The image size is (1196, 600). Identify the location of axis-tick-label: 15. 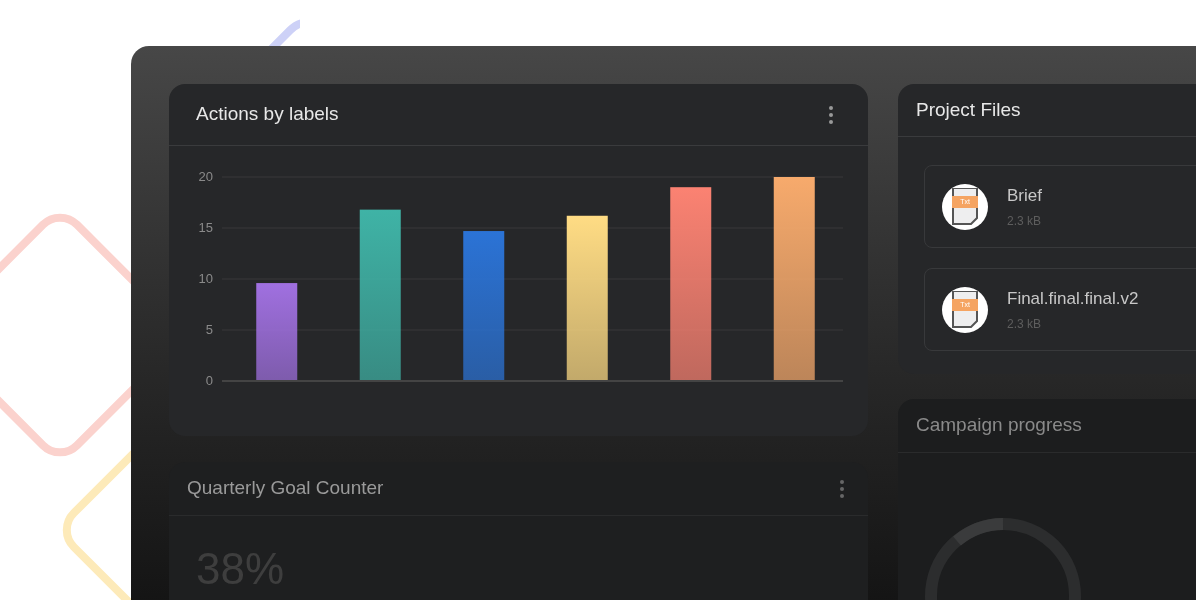
(205, 227).